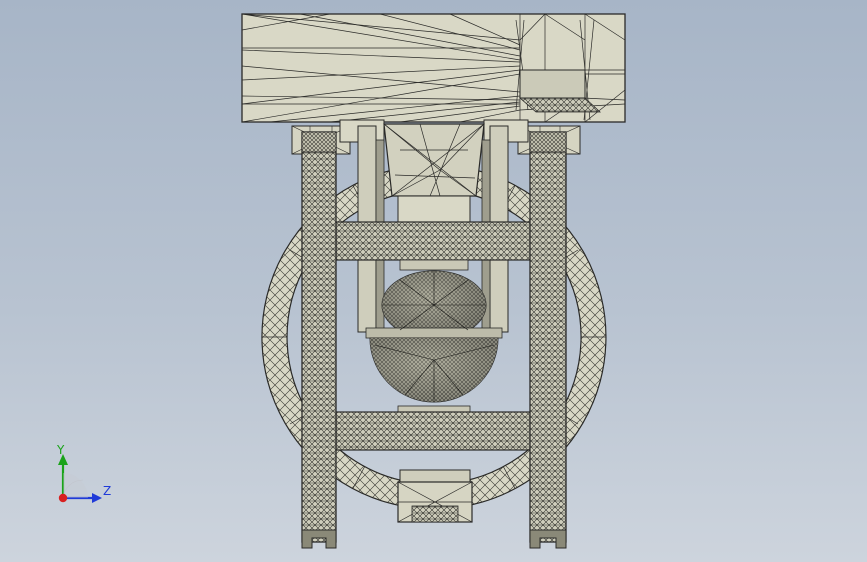 The width and height of the screenshot is (867, 562). Describe the element at coordinates (434, 428) in the screenshot. I see `lower-cross-band` at that location.